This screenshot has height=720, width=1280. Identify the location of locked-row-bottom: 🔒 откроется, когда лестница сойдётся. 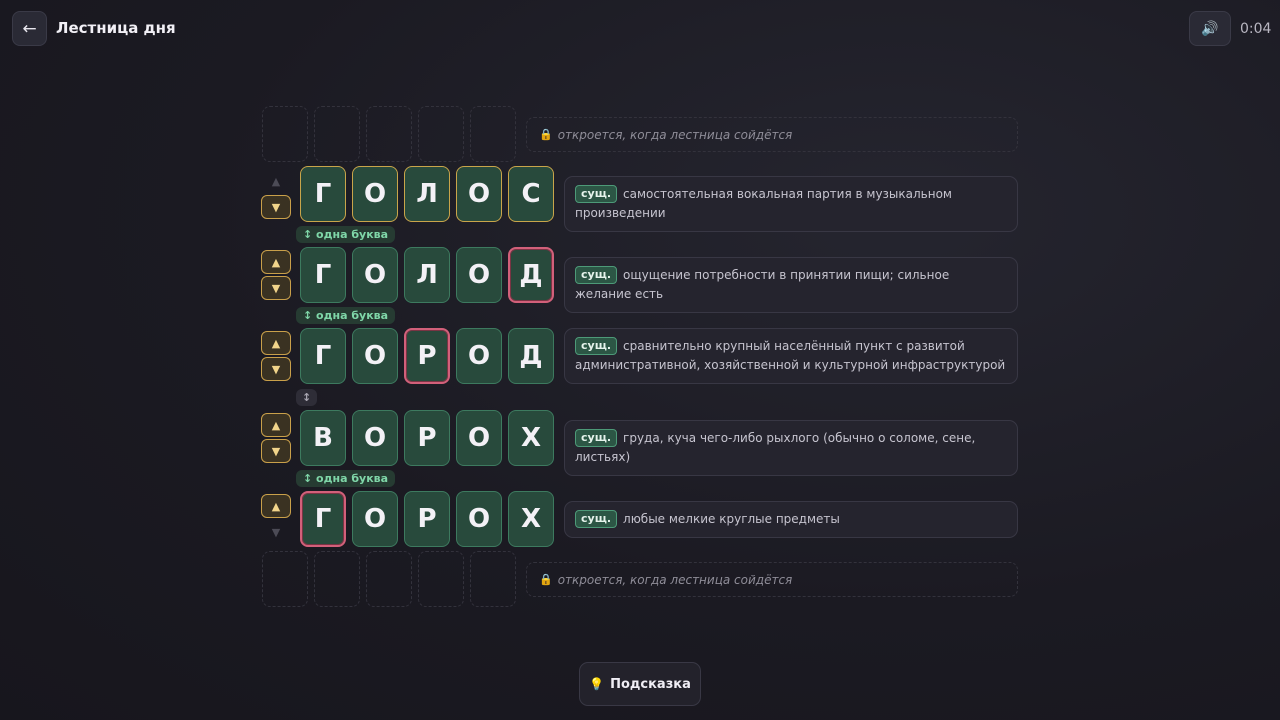
(640, 579).